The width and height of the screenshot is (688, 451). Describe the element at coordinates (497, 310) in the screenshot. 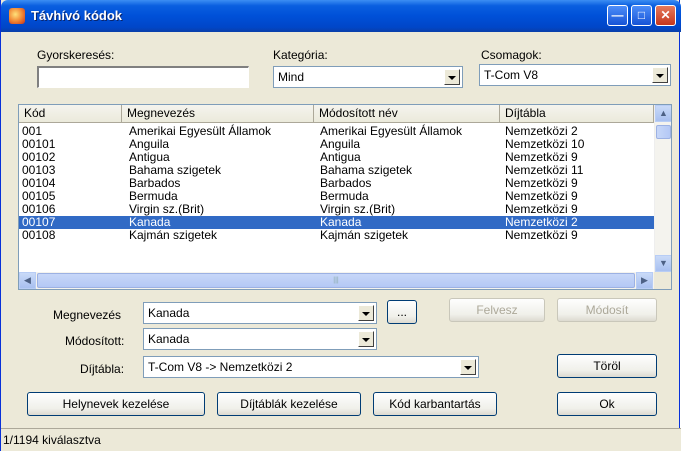

I see `add-button: Felvesz` at that location.